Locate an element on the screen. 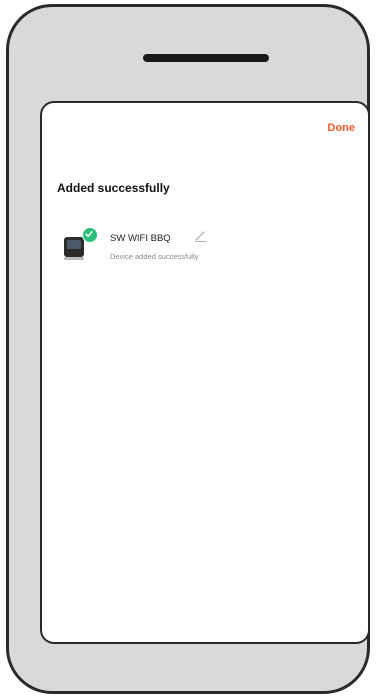 The width and height of the screenshot is (377, 698). phone-speaker is located at coordinates (206, 58).